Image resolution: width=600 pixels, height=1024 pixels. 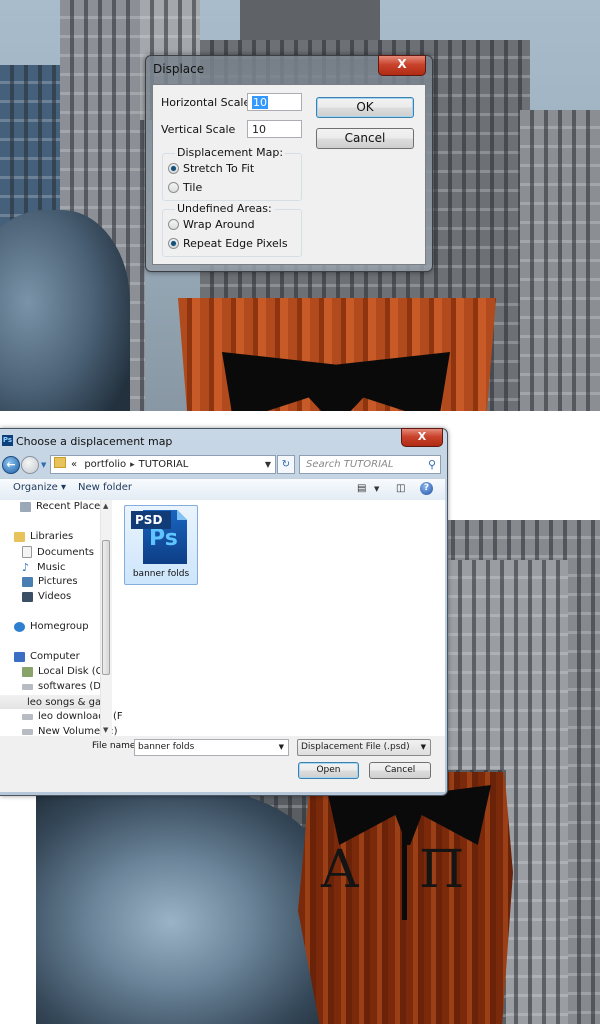 I want to click on breadcrumb-tutorial: TUTORIAL, so click(x=164, y=464).